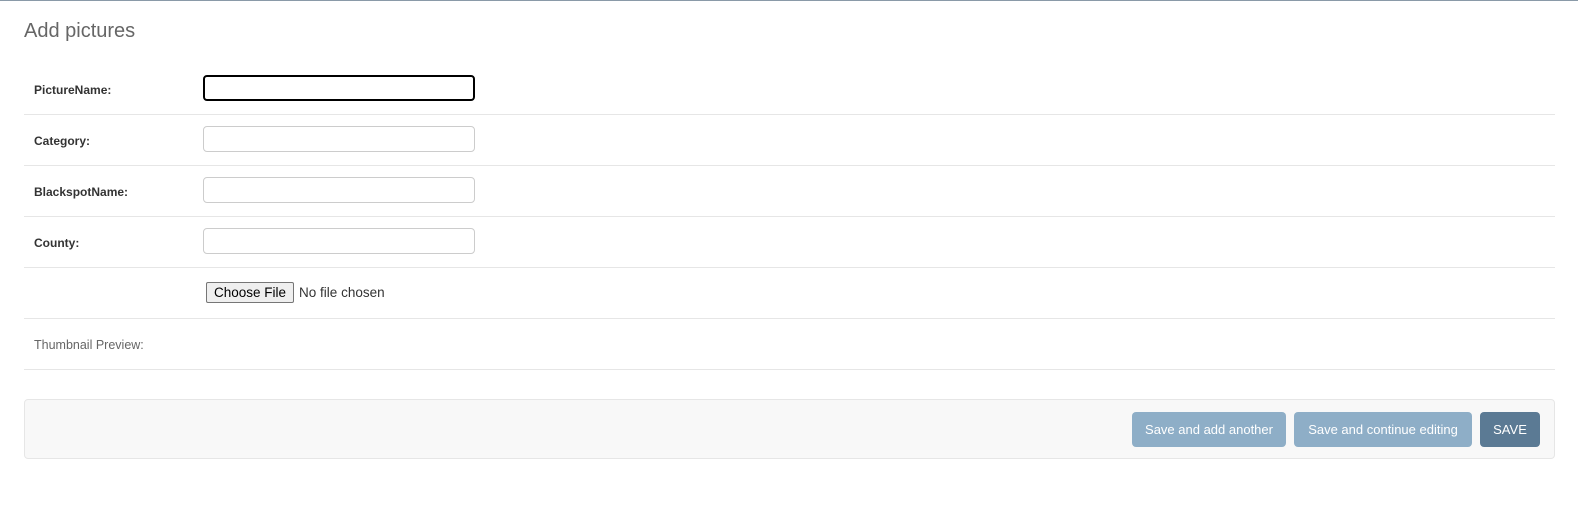  Describe the element at coordinates (789, 293) in the screenshot. I see `form-row-file: Choose File No file chosen` at that location.